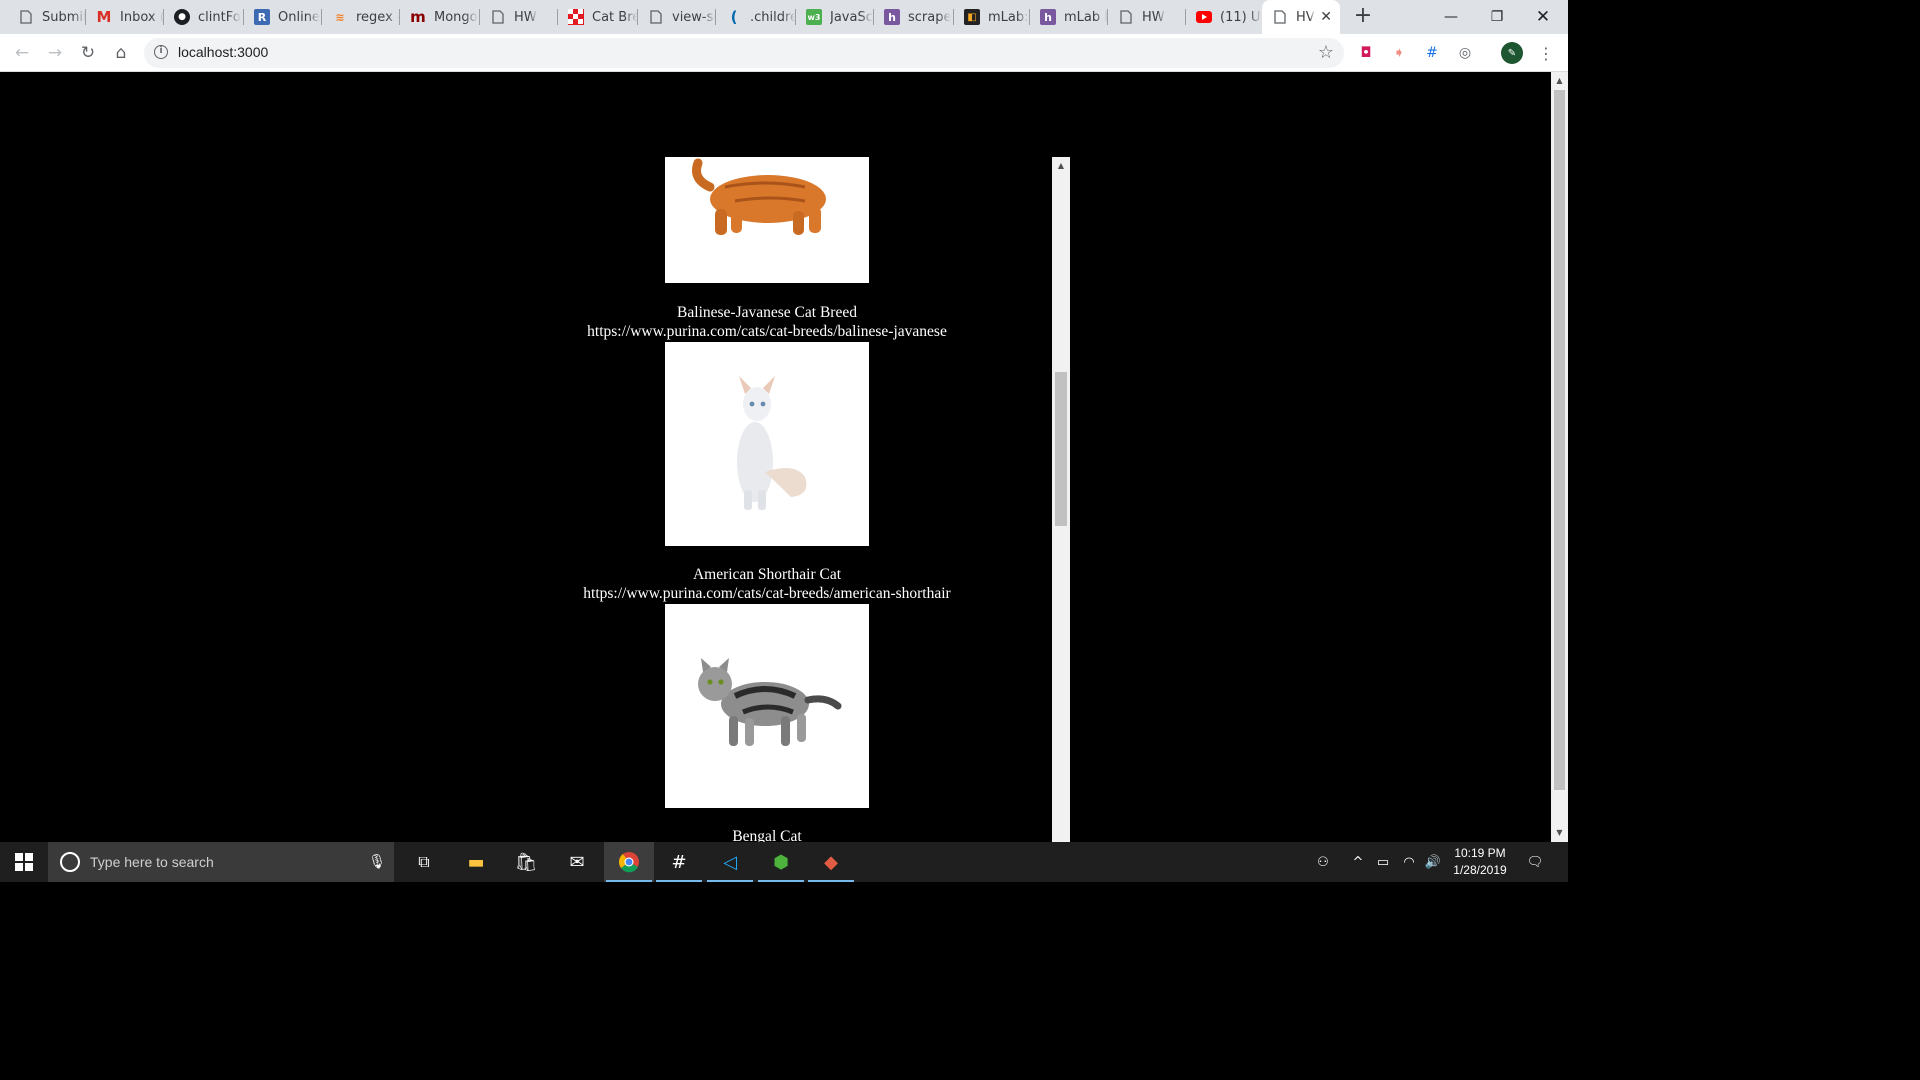 Image resolution: width=1920 pixels, height=1080 pixels. I want to click on tab-7: Cat Bre, so click(598, 17).